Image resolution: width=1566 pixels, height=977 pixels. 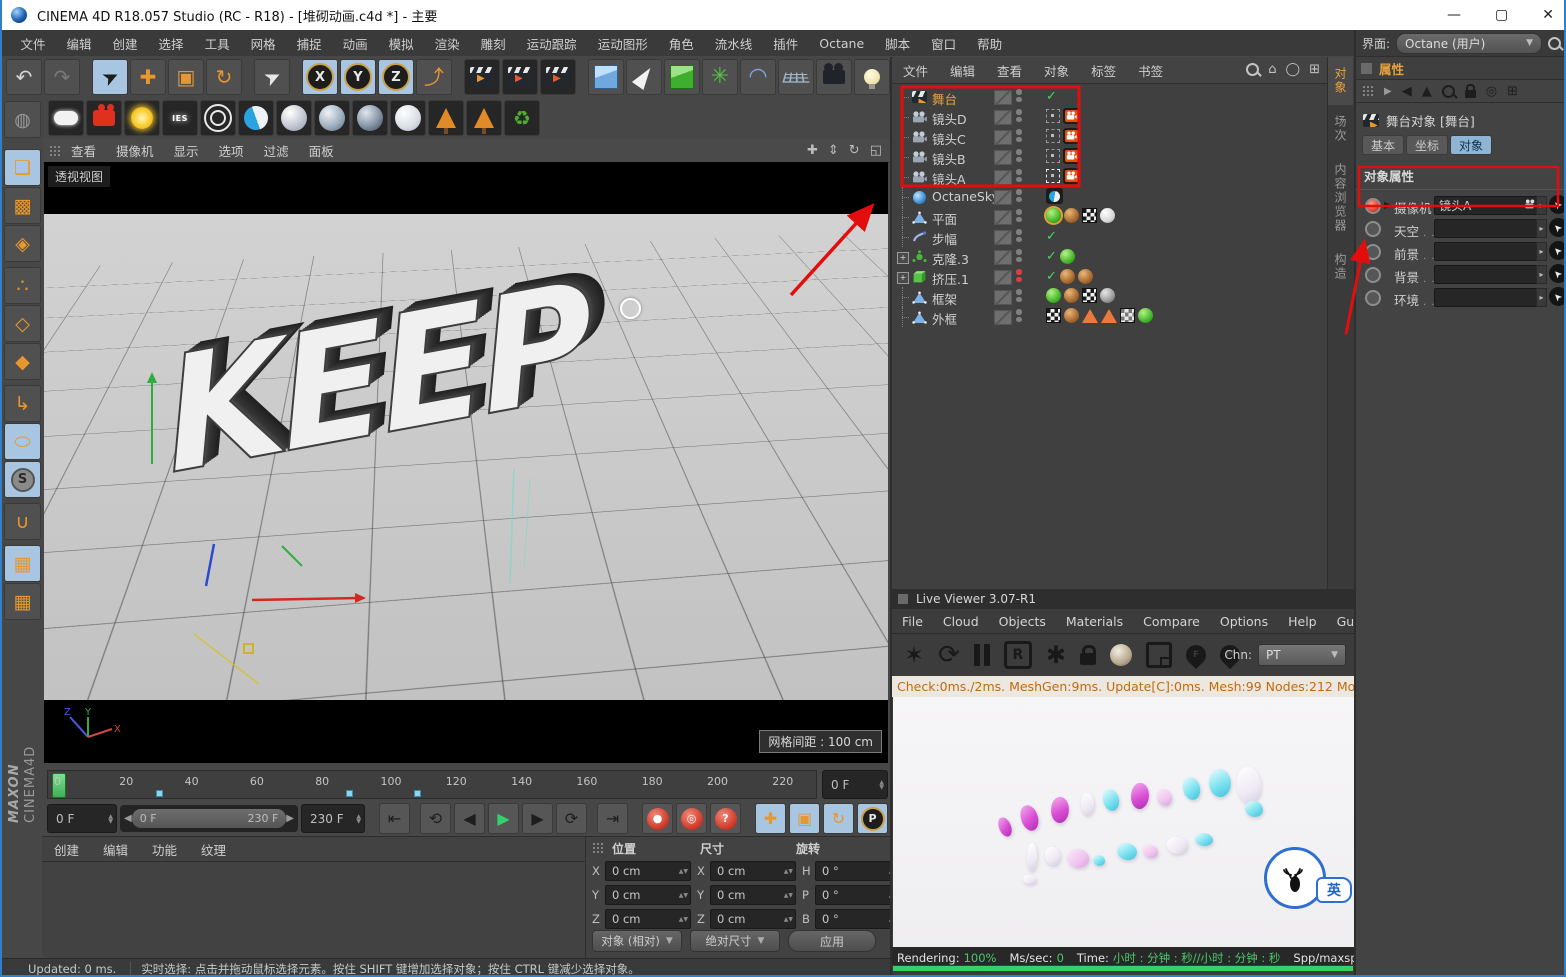 What do you see at coordinates (321, 150) in the screenshot?
I see `viewport-menu-面板: 面板` at bounding box center [321, 150].